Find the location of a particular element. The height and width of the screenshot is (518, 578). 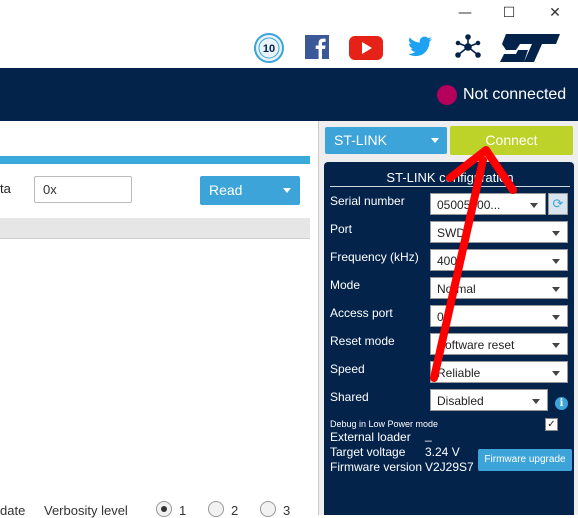

youtube-icon is located at coordinates (367, 48).